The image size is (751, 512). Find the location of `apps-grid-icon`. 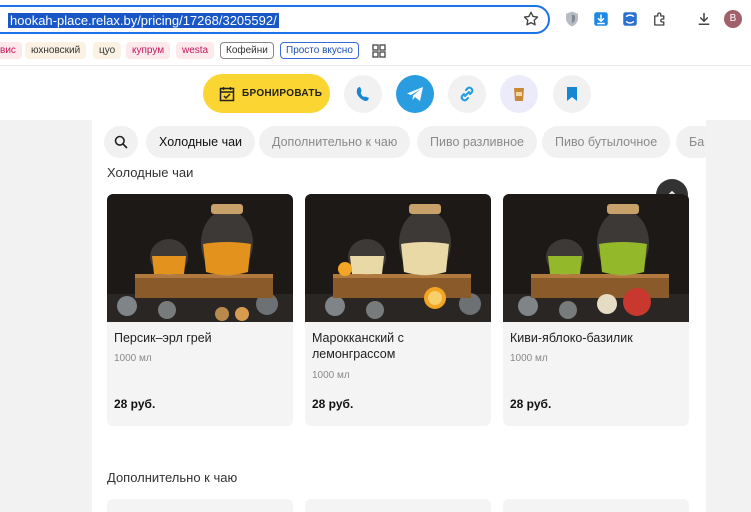

apps-grid-icon is located at coordinates (379, 51).